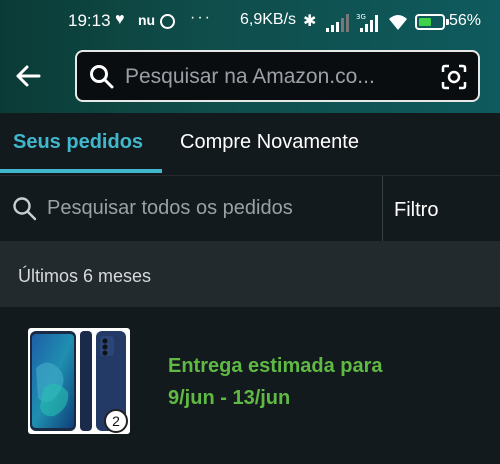 This screenshot has width=500, height=464. What do you see at coordinates (250, 274) in the screenshot?
I see `time-range-header: Últimos 6 meses` at bounding box center [250, 274].